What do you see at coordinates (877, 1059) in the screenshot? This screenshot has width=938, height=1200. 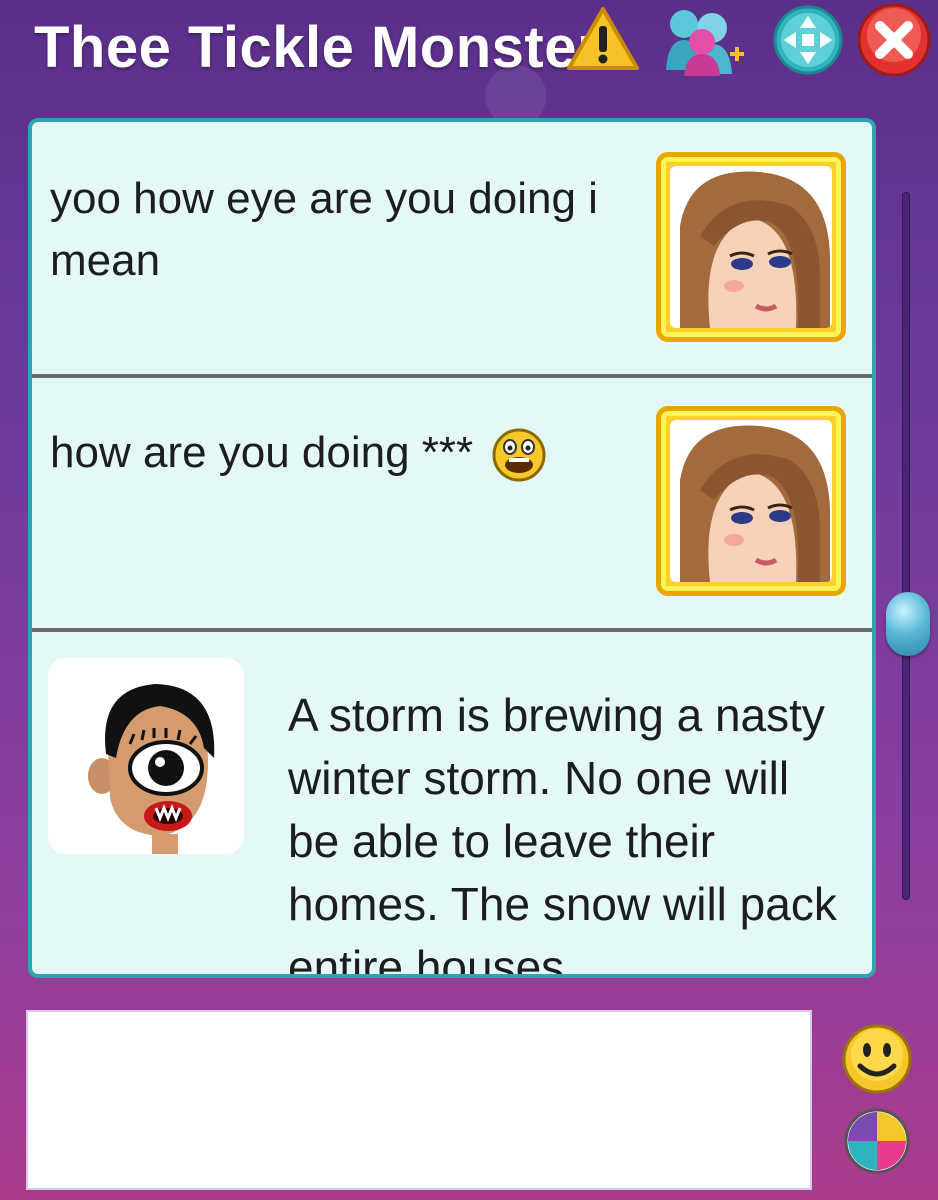 I see `smiley-icon` at bounding box center [877, 1059].